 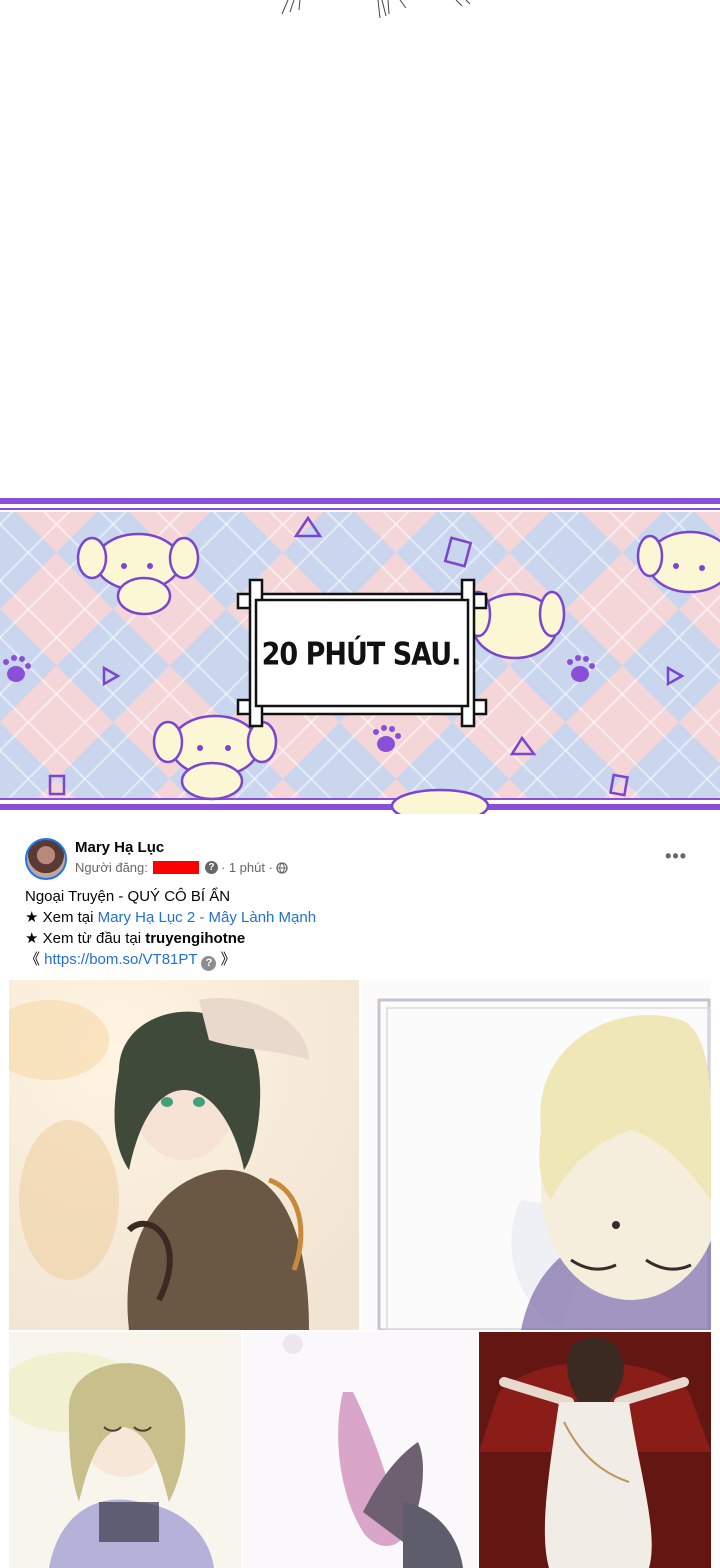 What do you see at coordinates (128, 896) in the screenshot?
I see `post-title: Ngoại Truyện - QUÝ CÔ BÍ ẨN` at bounding box center [128, 896].